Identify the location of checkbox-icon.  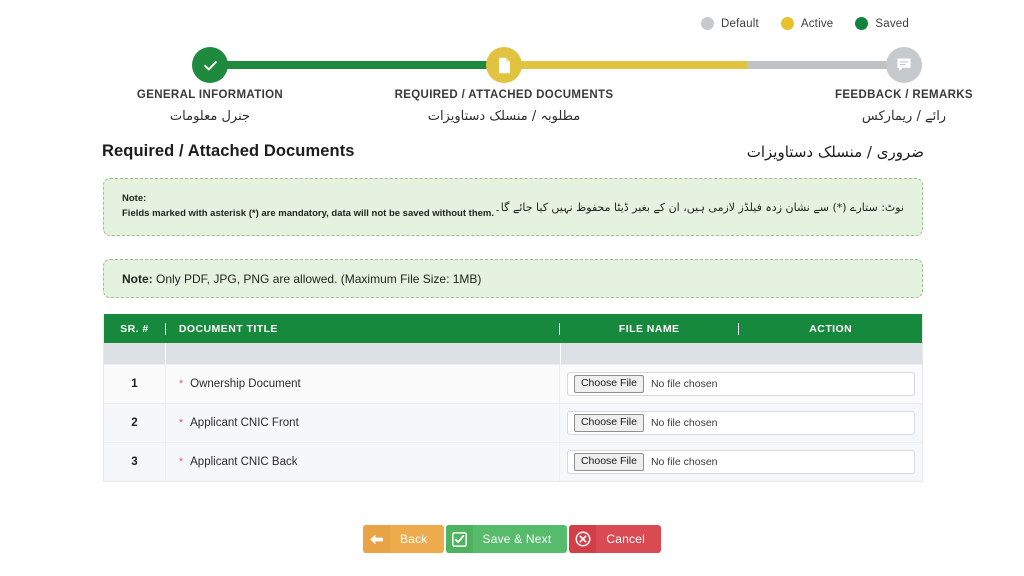
(459, 539).